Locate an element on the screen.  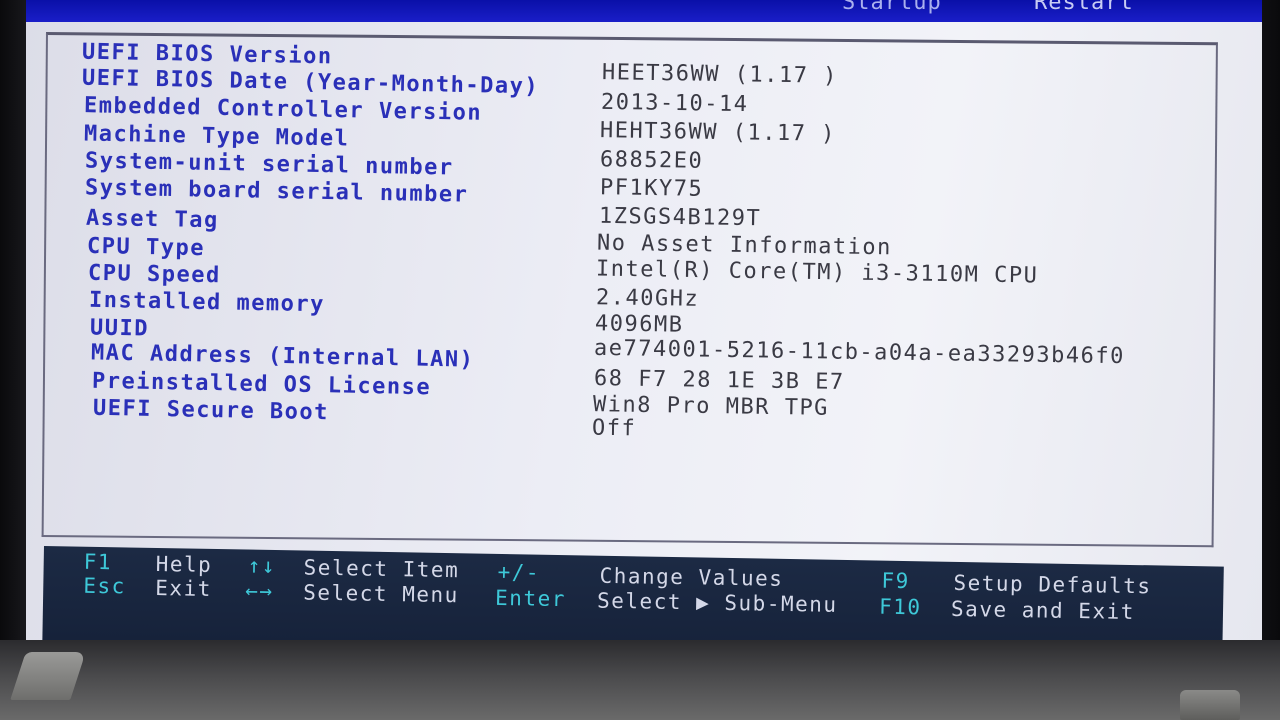
label-installed-memory: Installed memory is located at coordinates (207, 302).